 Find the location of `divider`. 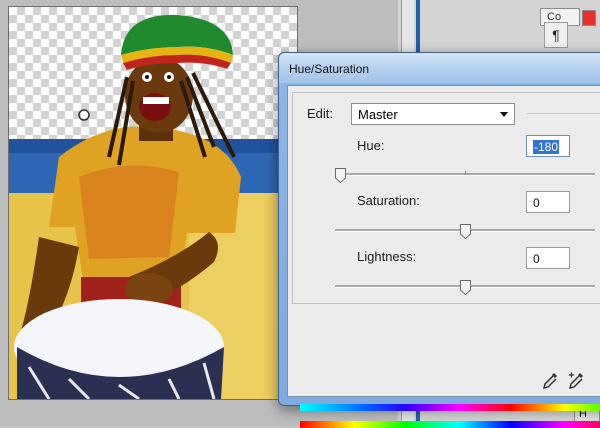

divider is located at coordinates (563, 113).